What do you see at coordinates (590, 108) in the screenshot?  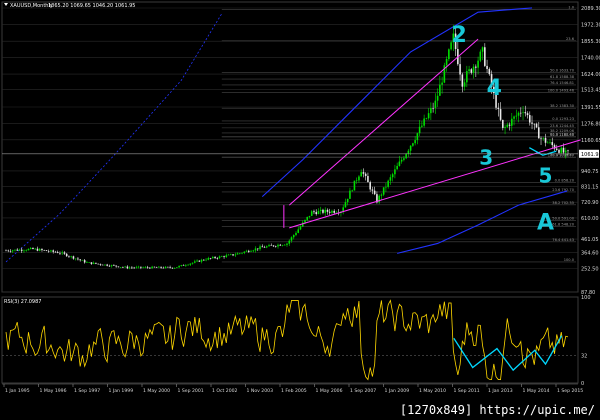 I see `price-axis-label: 1391.55` at bounding box center [590, 108].